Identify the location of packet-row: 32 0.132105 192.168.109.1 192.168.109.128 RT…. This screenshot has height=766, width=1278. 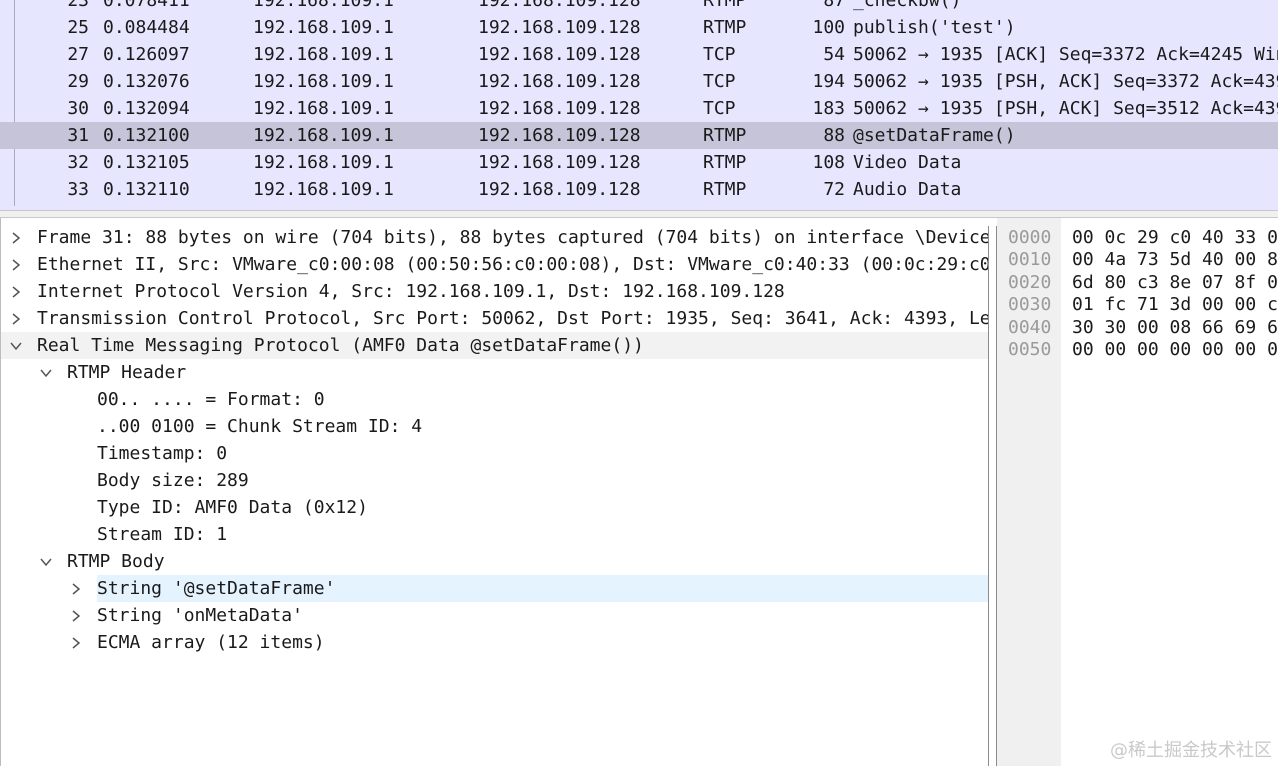
(639, 162).